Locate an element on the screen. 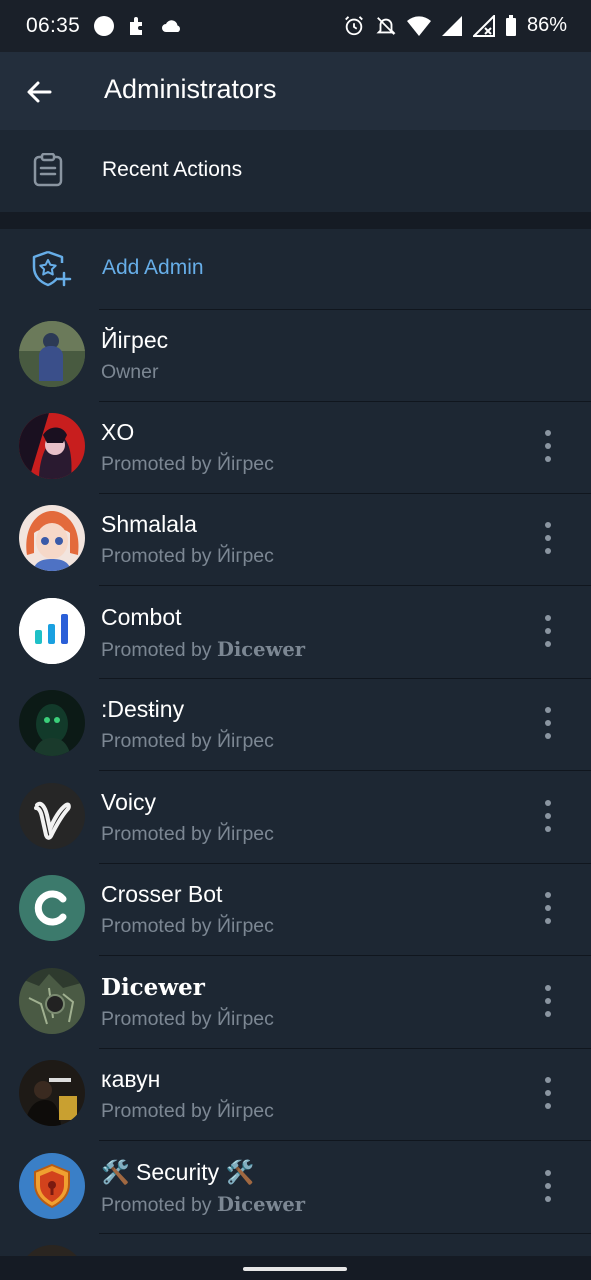 The width and height of the screenshot is (591, 1280). admin-name: Voicy is located at coordinates (128, 802).